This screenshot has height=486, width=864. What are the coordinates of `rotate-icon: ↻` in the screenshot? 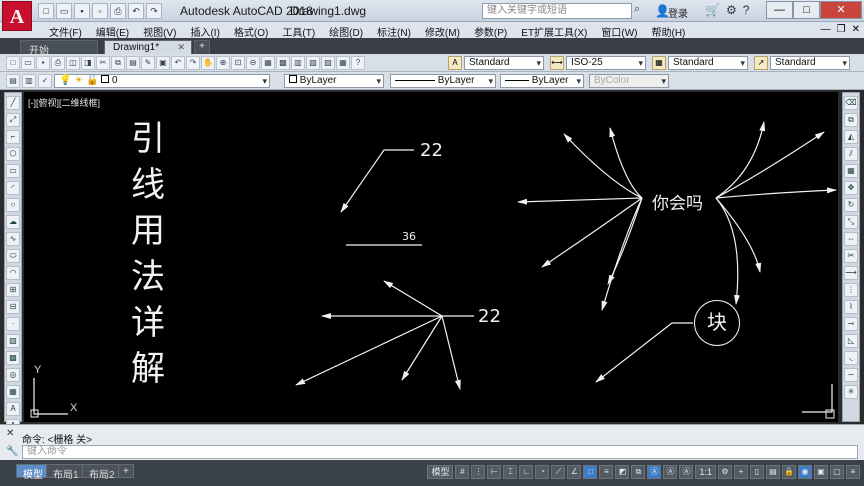 It's located at (851, 205).